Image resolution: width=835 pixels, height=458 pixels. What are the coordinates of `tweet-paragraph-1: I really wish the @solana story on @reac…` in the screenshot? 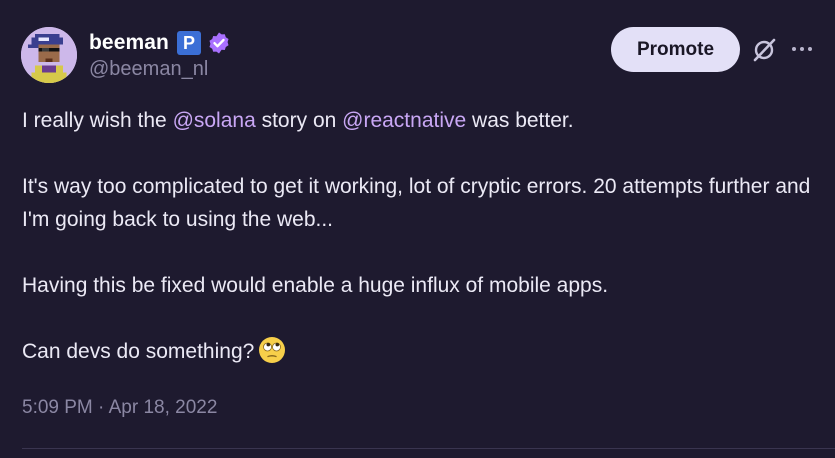 It's located at (417, 120).